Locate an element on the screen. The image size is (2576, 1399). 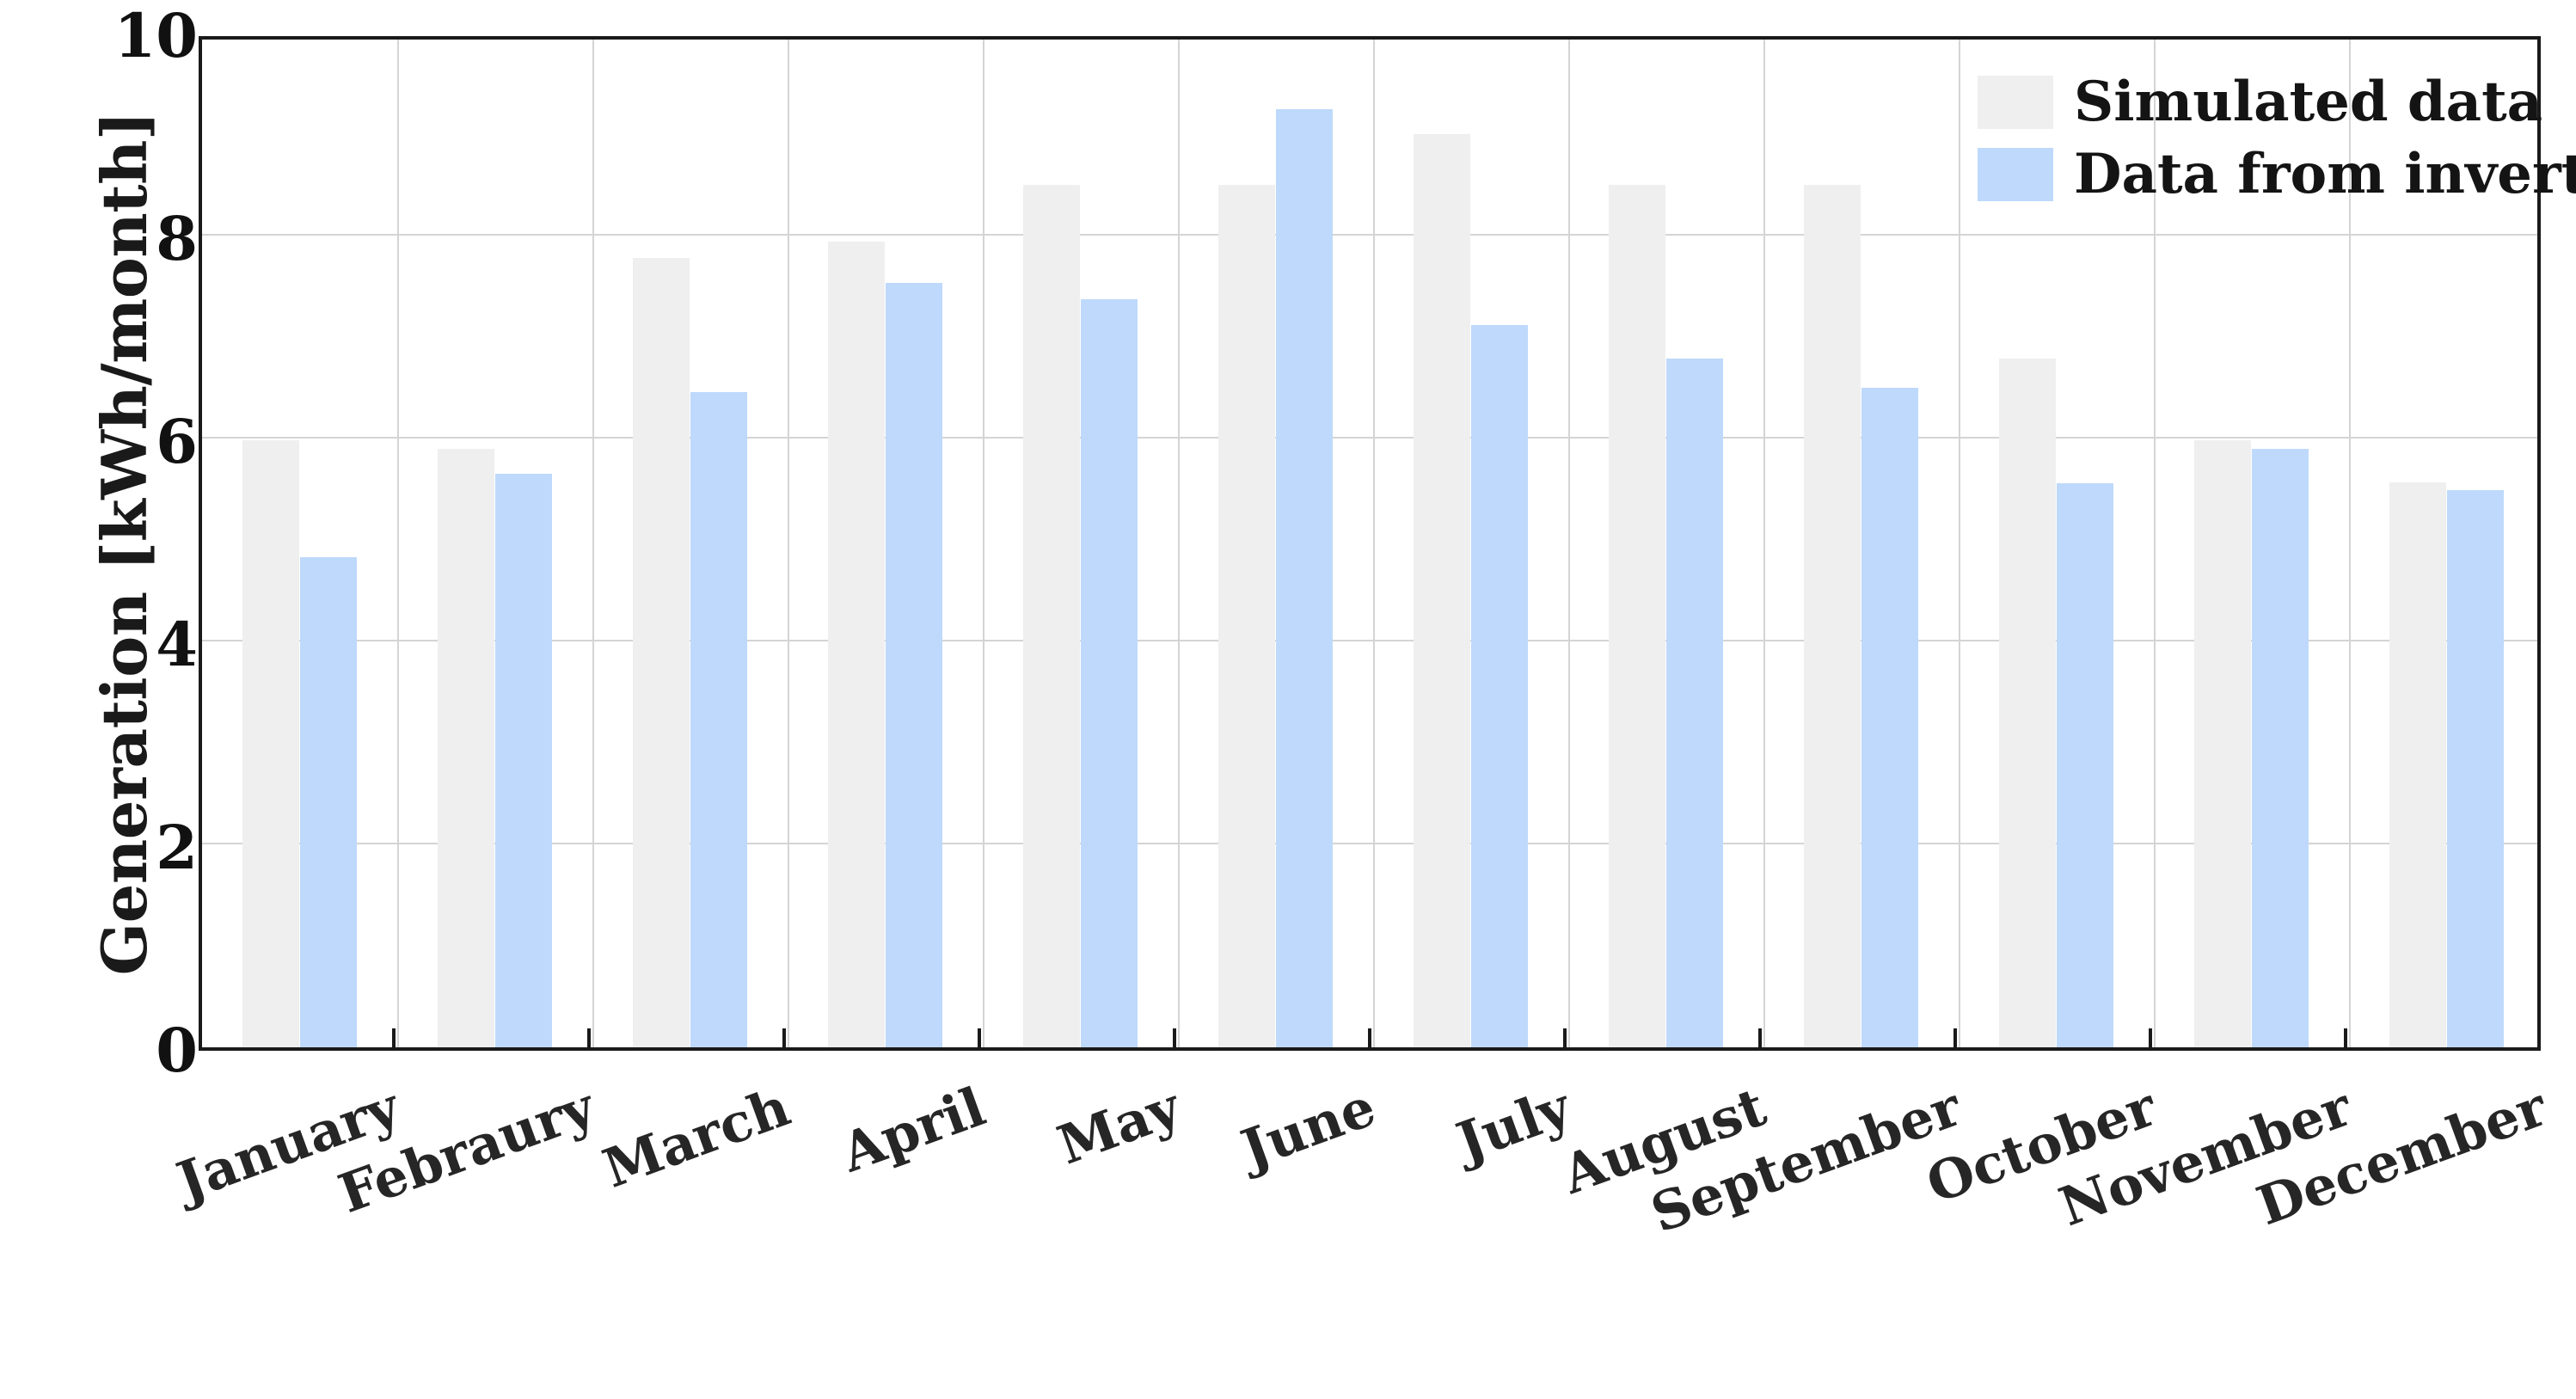
bar-april-simulated is located at coordinates (856, 644).